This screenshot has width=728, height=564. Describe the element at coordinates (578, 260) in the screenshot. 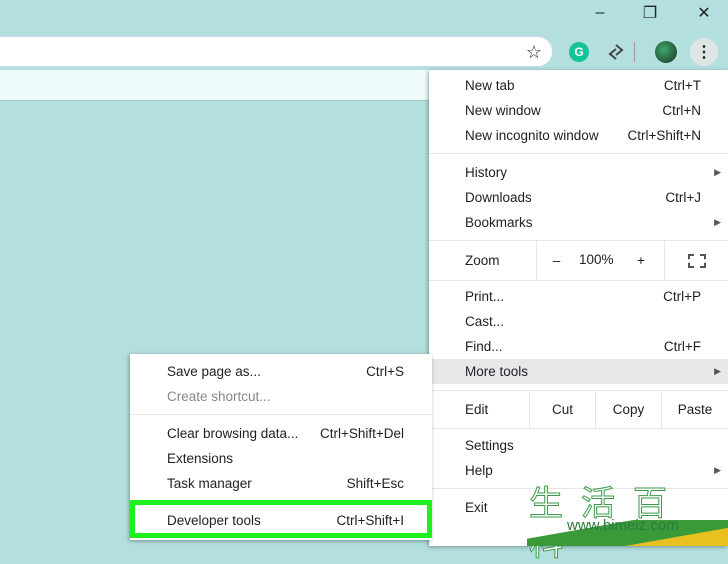

I see `zoom-row: Zoom – 100% +` at that location.